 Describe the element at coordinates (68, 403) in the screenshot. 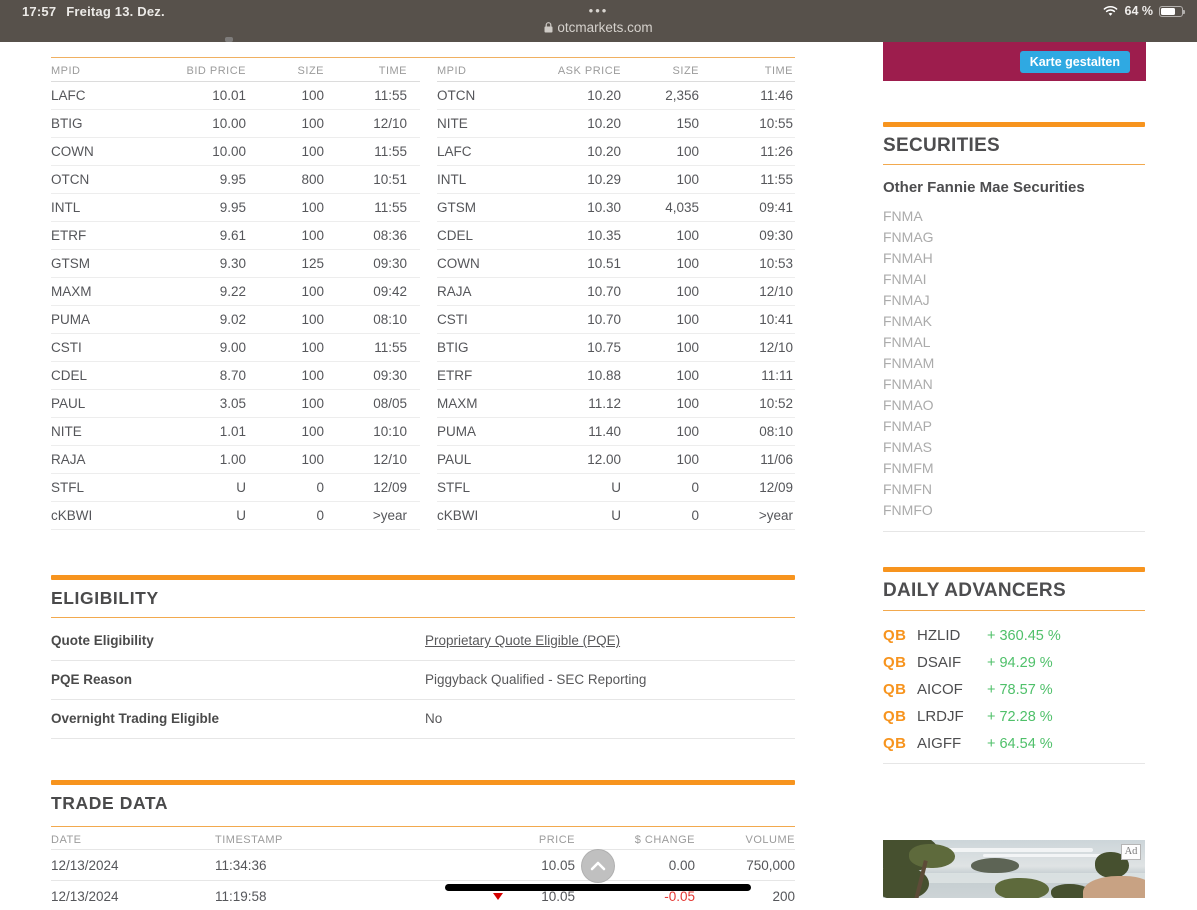

I see `mpid-cell: PAUL` at that location.